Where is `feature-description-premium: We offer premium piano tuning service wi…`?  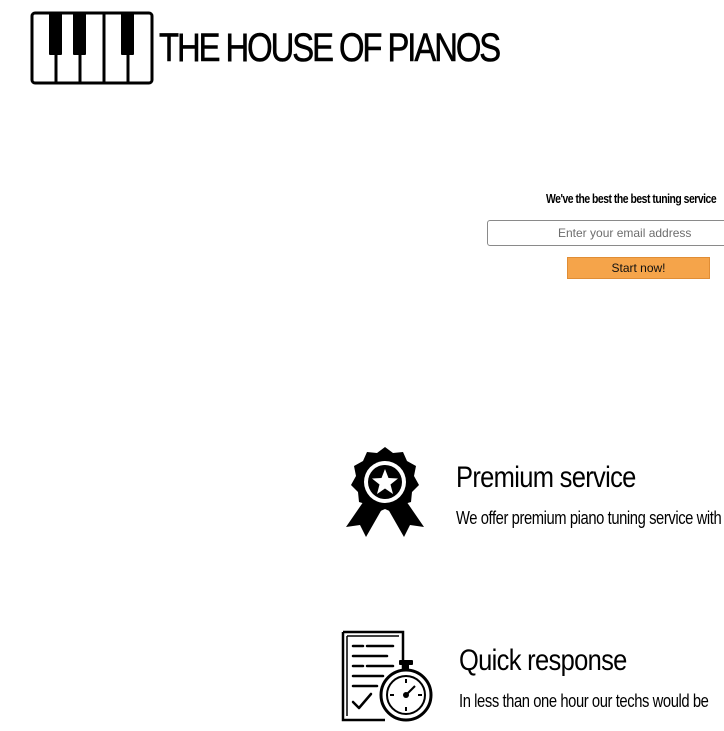
feature-description-premium: We offer premium piano tuning service wi… is located at coordinates (589, 518).